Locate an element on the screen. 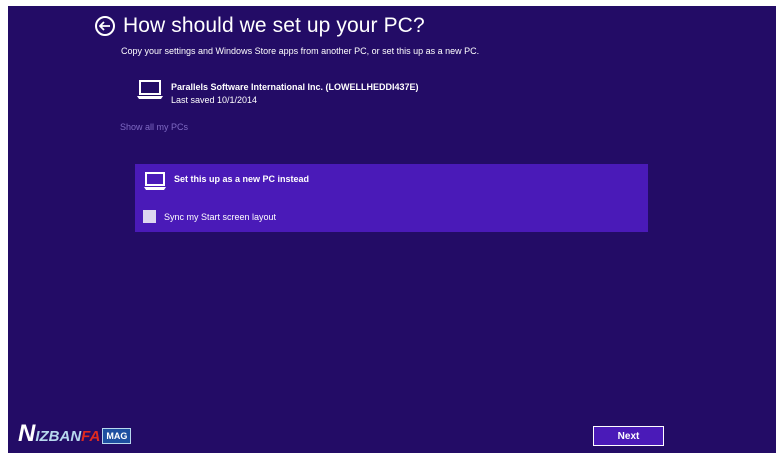 This screenshot has width=784, height=453. header: How should we set up your PC? is located at coordinates (260, 26).